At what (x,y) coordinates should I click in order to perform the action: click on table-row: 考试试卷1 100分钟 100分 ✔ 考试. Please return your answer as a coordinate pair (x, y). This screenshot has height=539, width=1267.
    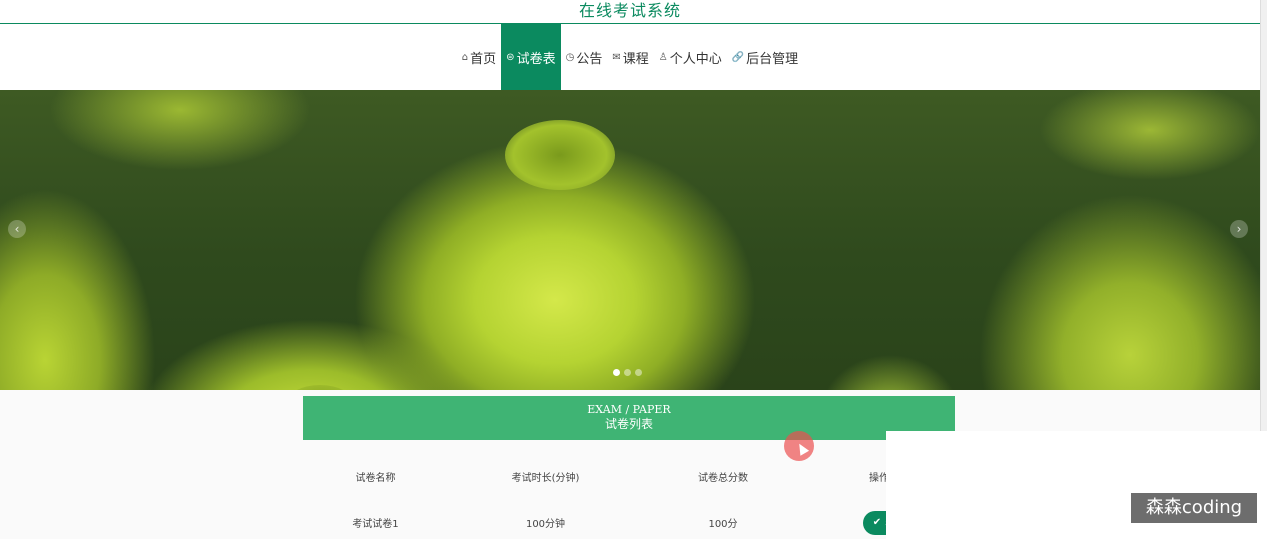
    Looking at the image, I should click on (629, 519).